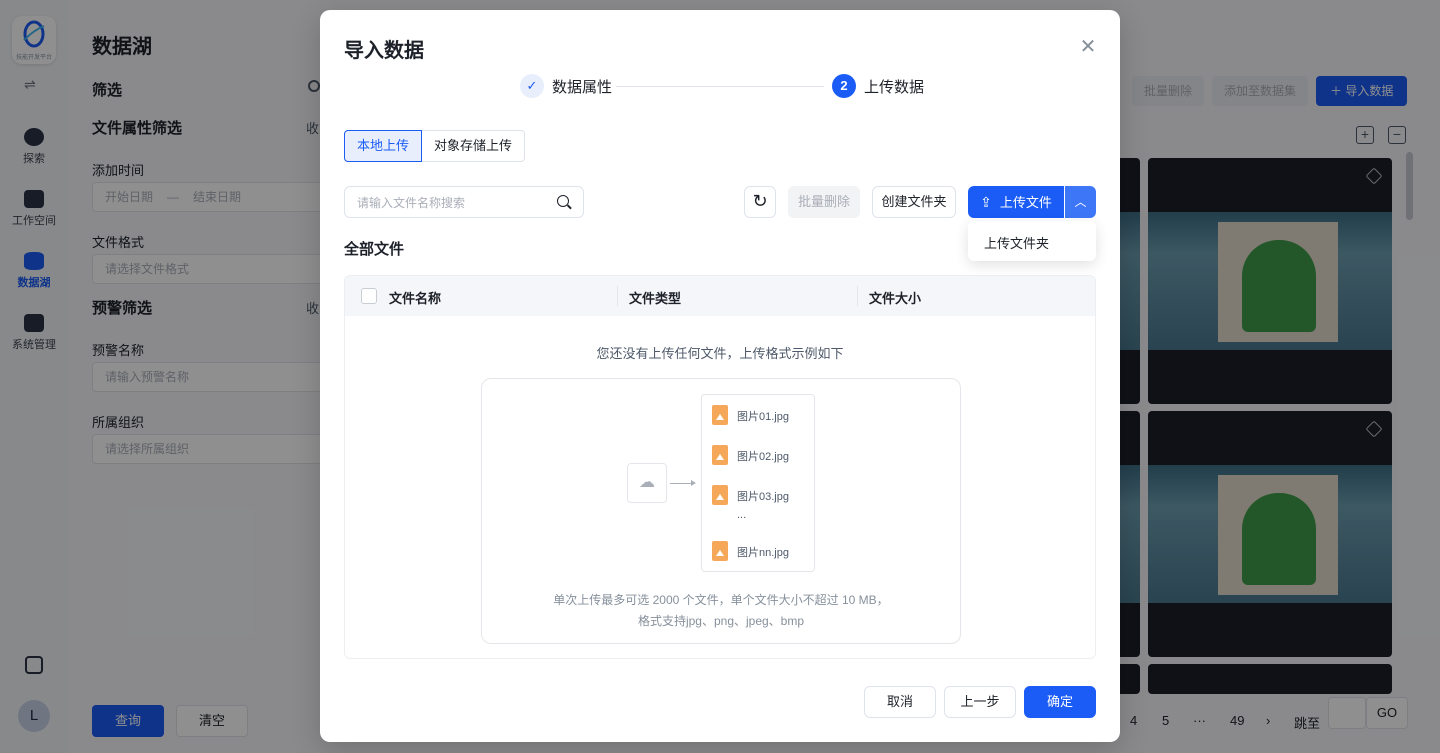 The image size is (1440, 753). I want to click on select-all-checkbox, so click(369, 296).